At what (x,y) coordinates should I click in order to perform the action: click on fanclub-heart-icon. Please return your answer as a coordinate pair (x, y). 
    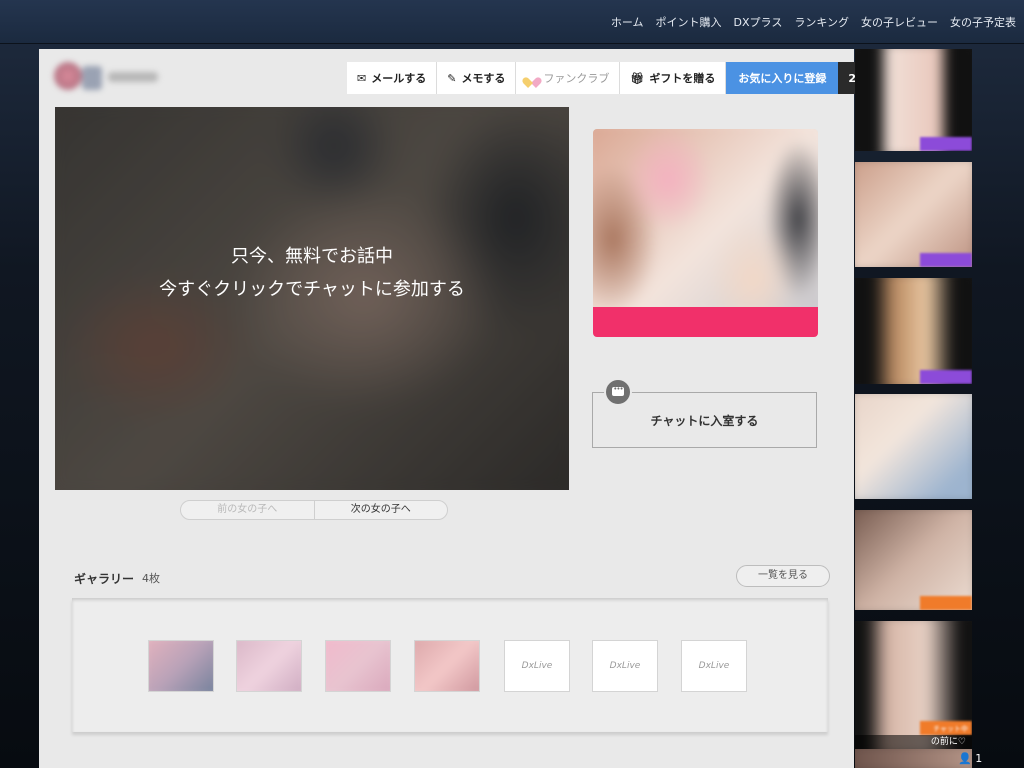
    Looking at the image, I should click on (532, 78).